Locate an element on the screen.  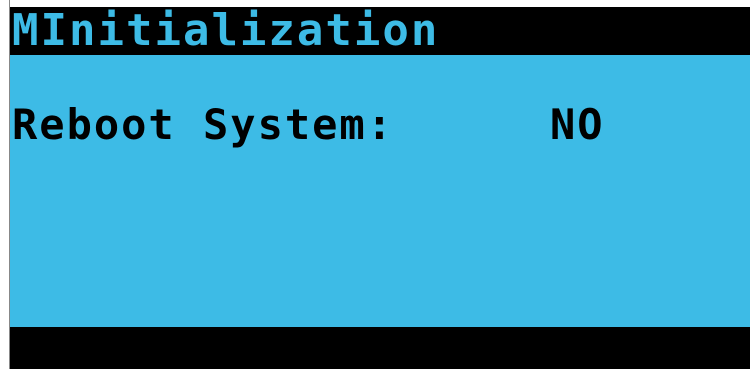
parameter-row: Reboot System: NO is located at coordinates (380, 125).